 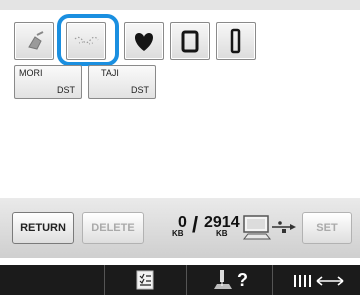 What do you see at coordinates (223, 279) in the screenshot?
I see `sewing-machine-icon` at bounding box center [223, 279].